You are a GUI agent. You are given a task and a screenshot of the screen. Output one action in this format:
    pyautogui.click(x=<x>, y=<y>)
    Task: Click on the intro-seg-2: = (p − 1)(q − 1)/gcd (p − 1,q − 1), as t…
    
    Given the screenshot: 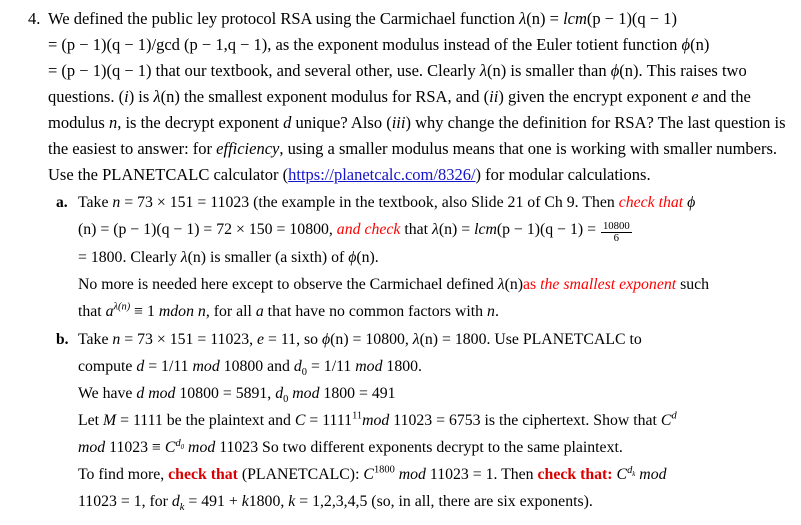 What is the action you would take?
    pyautogui.click(x=365, y=44)
    